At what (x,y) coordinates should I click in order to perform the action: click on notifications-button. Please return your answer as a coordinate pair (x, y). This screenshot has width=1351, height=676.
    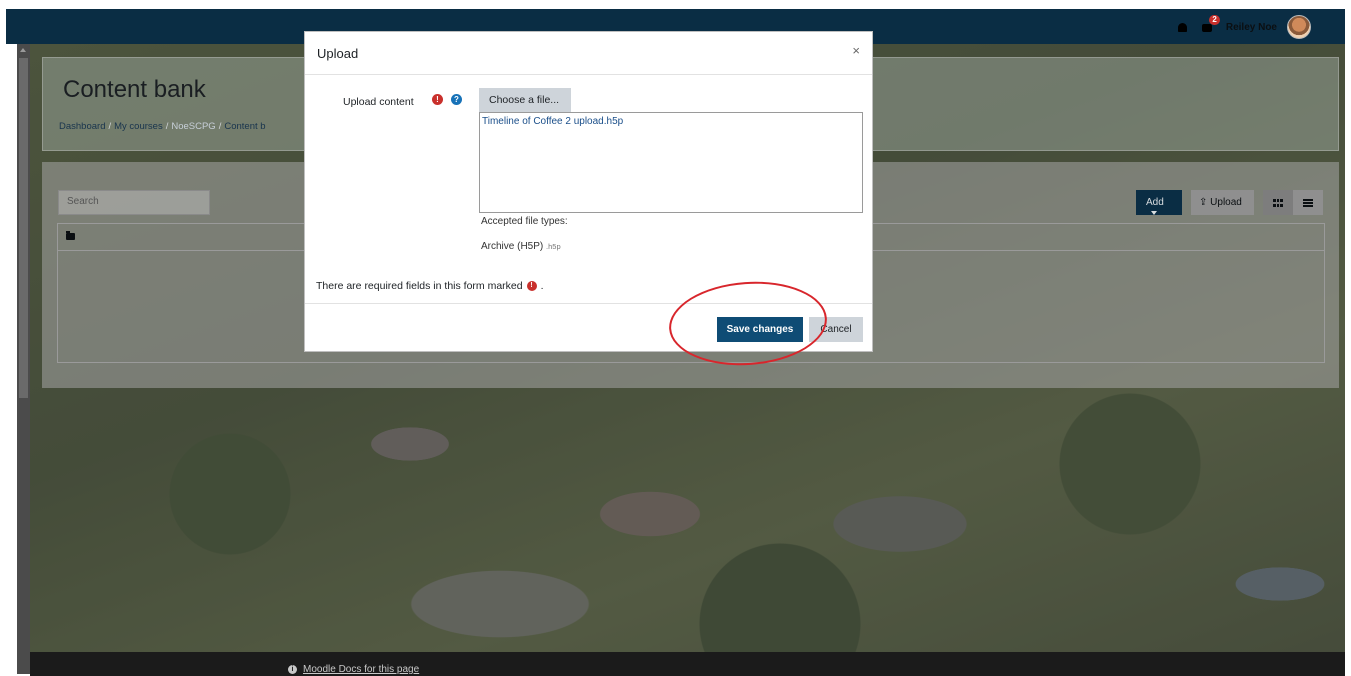
    Looking at the image, I should click on (1184, 27).